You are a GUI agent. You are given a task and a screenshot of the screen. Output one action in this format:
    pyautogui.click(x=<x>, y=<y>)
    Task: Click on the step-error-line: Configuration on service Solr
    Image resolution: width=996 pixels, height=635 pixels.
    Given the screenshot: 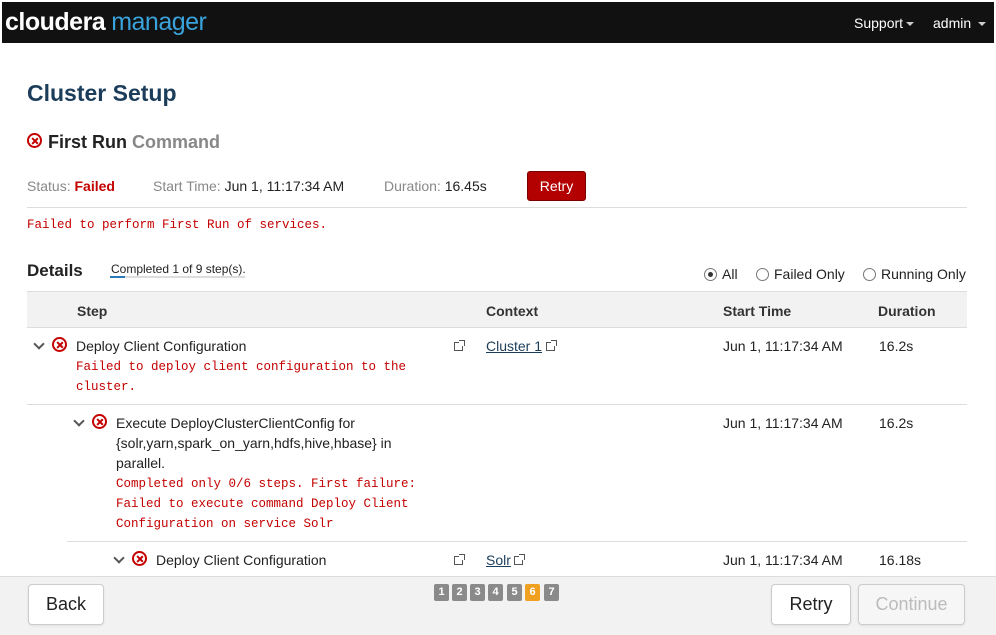 What is the action you would take?
    pyautogui.click(x=225, y=524)
    